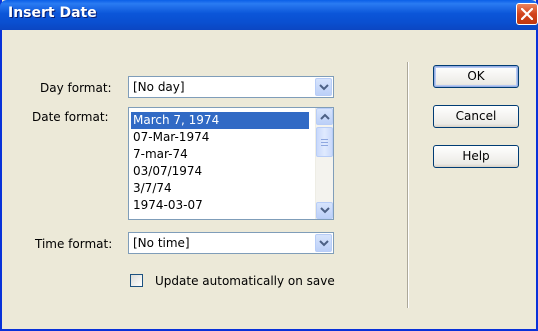 The image size is (538, 331). Describe the element at coordinates (159, 154) in the screenshot. I see `list-item: 7-mar-74` at that location.